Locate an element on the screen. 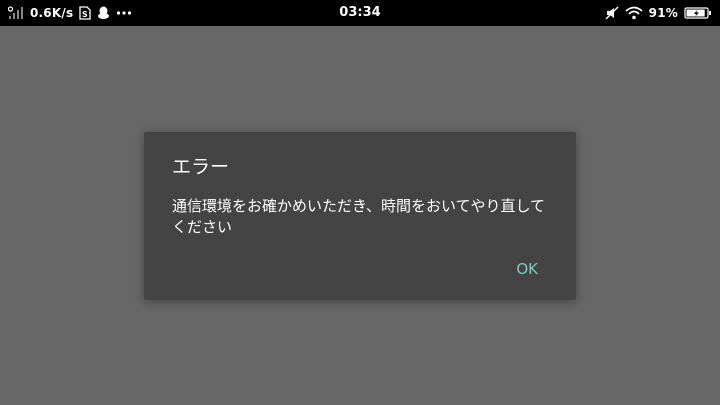 Image resolution: width=720 pixels, height=405 pixels. network-speed: 0.6K/s is located at coordinates (52, 13).